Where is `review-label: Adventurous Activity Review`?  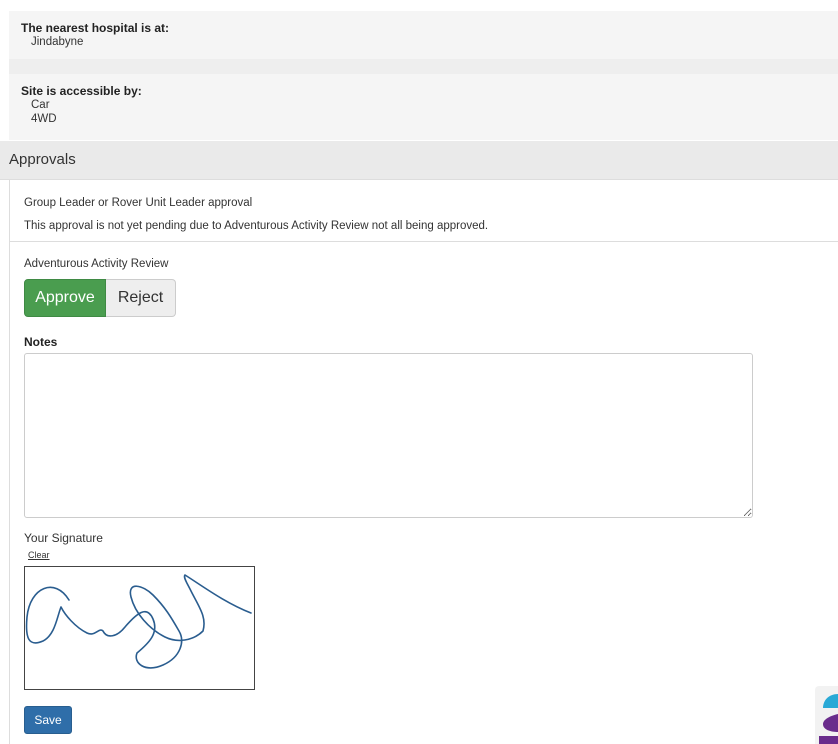
review-label: Adventurous Activity Review is located at coordinates (96, 264).